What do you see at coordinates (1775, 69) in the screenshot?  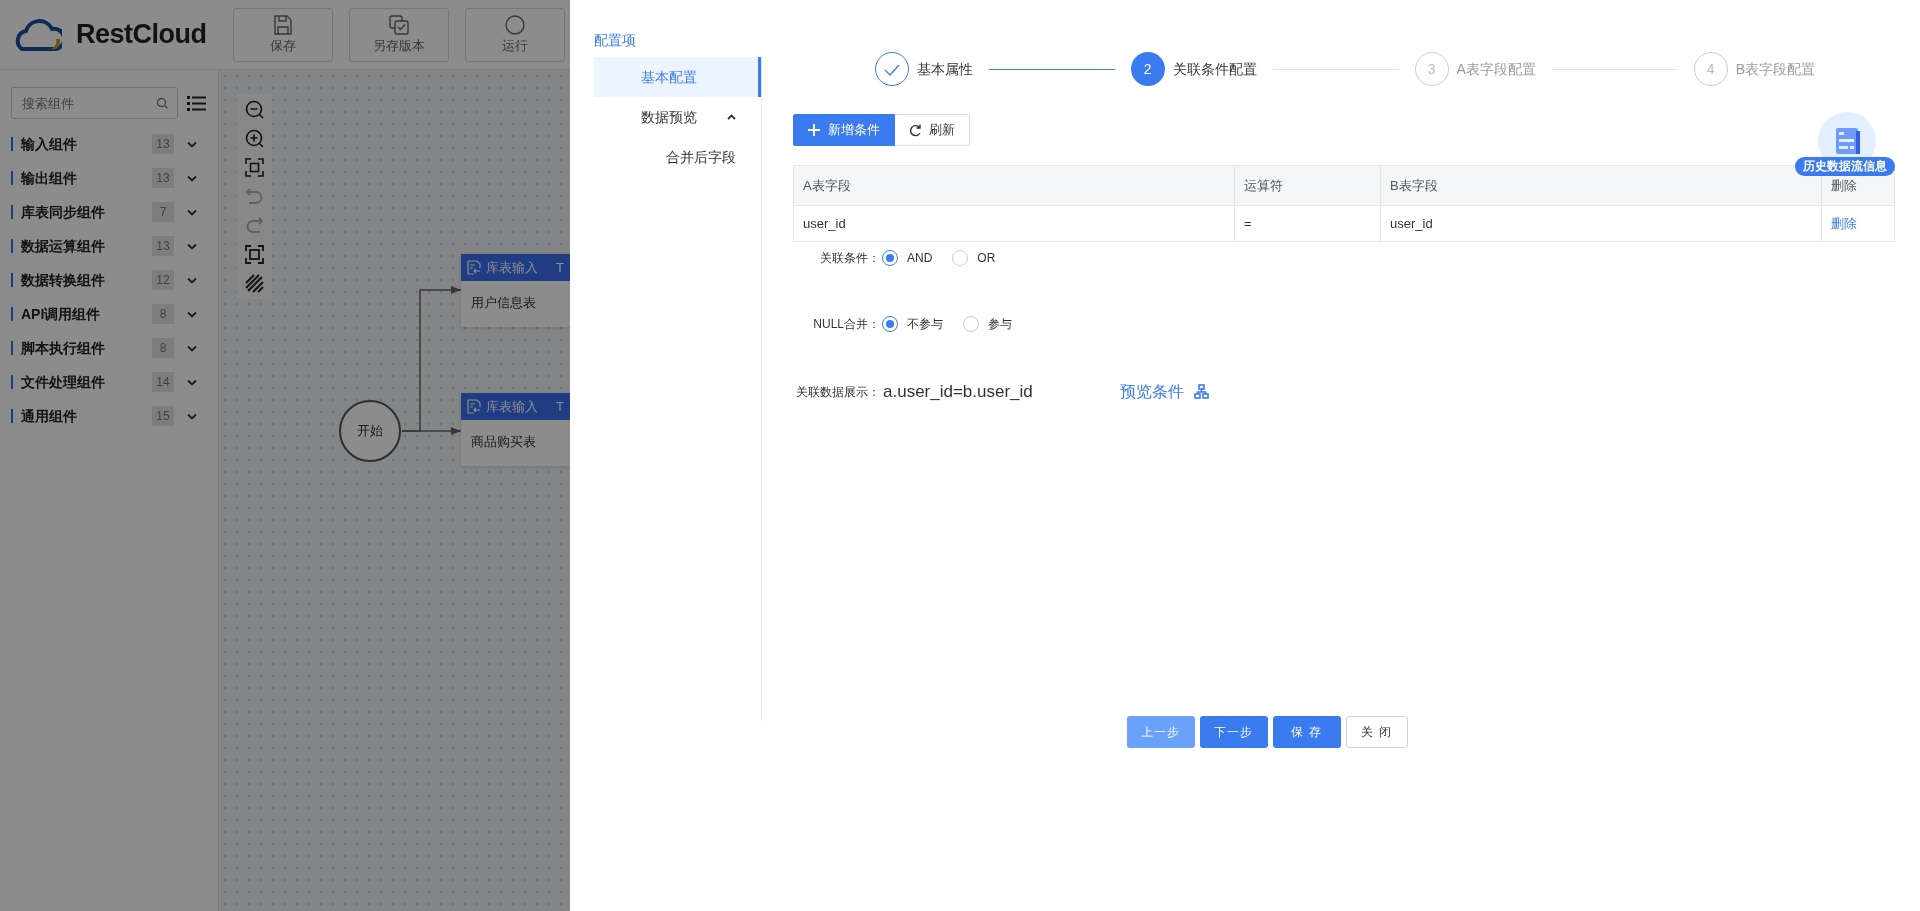 I see `step-label: B表字段配置` at bounding box center [1775, 69].